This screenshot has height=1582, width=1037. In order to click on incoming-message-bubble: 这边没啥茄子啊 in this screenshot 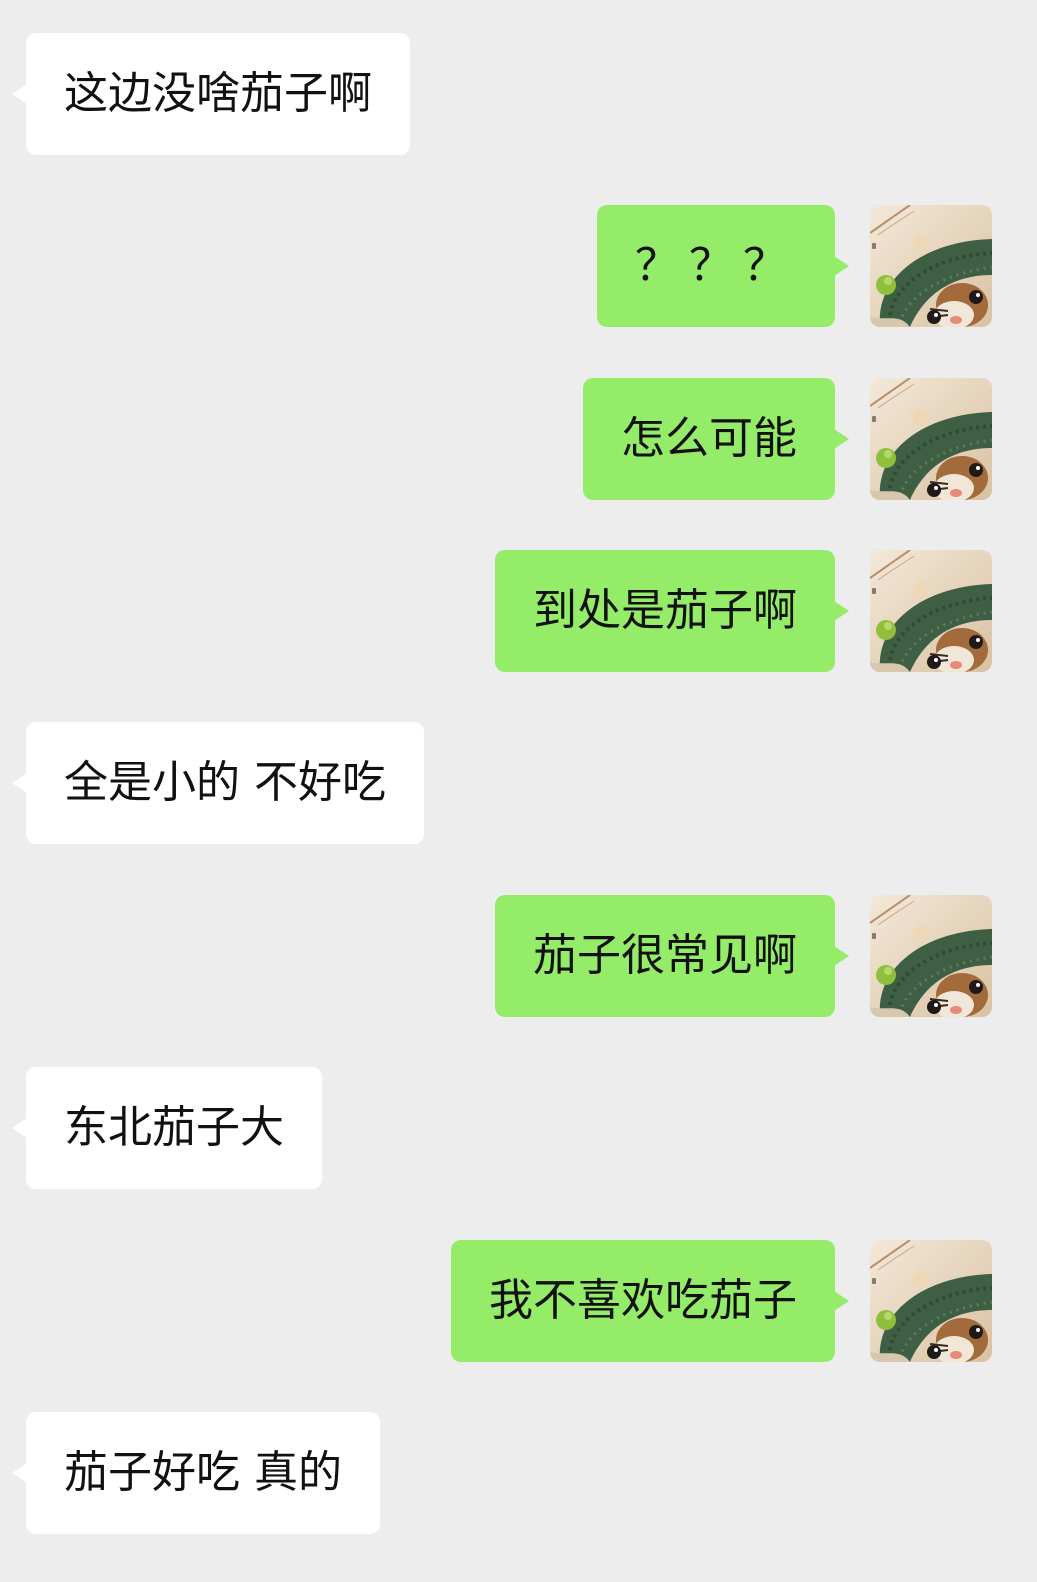, I will do `click(211, 94)`.